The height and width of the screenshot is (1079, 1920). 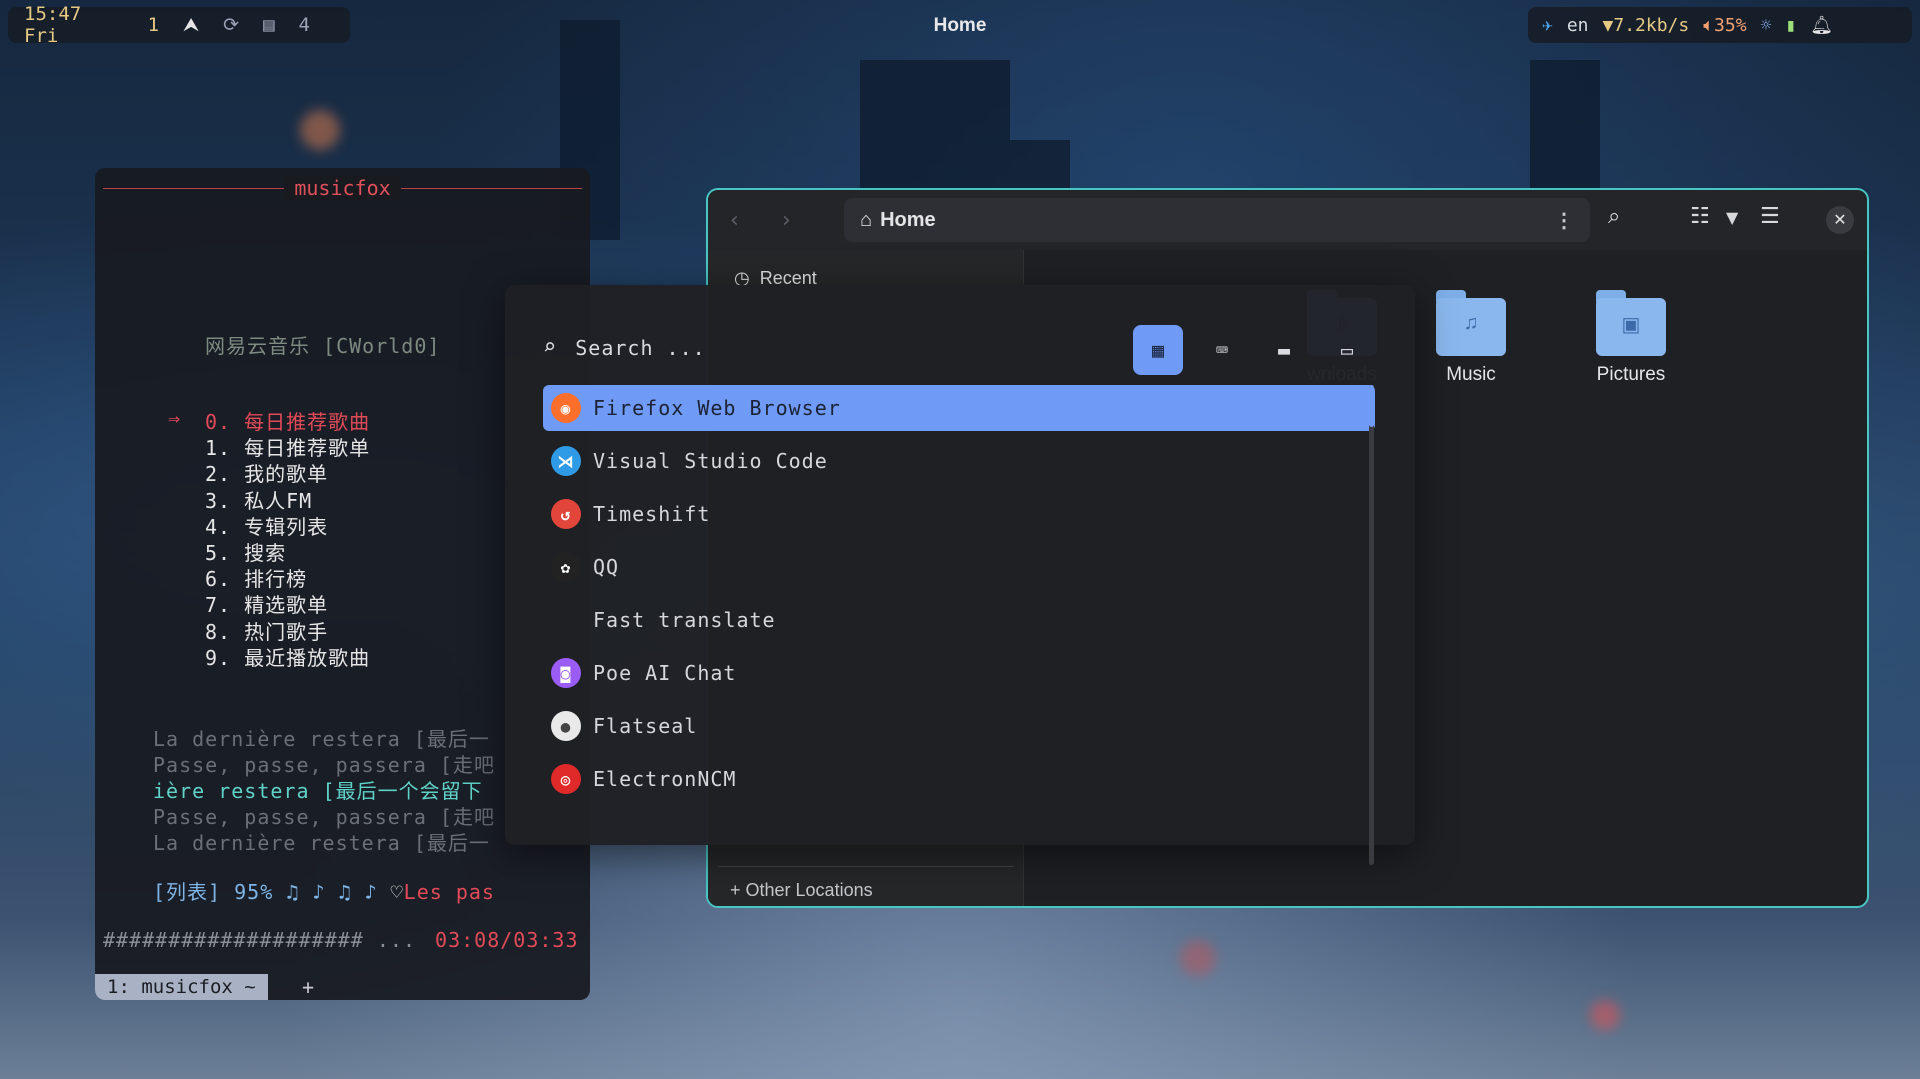 I want to click on music-menu-item: 5. 搜索, so click(x=245, y=551).